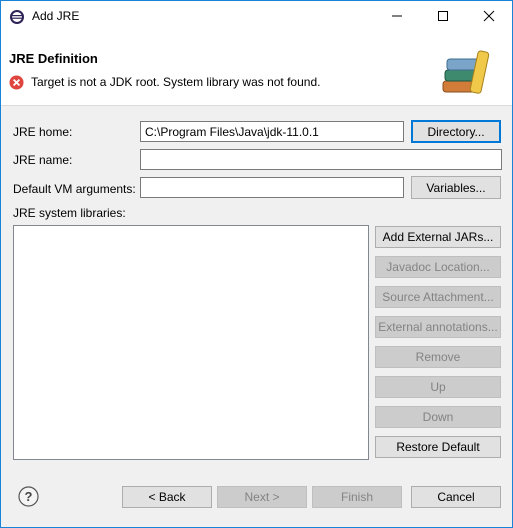 The height and width of the screenshot is (528, 513). Describe the element at coordinates (256, 68) in the screenshot. I see `header-banner` at that location.